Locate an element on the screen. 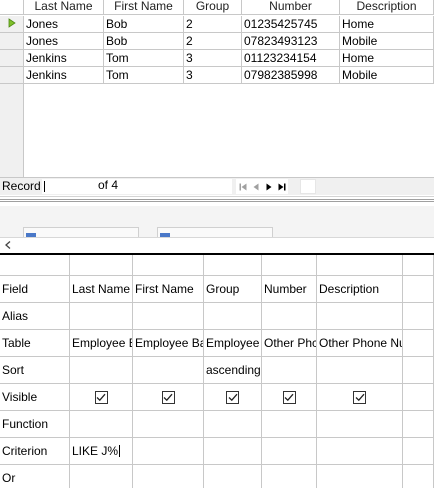  first-record-icon is located at coordinates (242, 186).